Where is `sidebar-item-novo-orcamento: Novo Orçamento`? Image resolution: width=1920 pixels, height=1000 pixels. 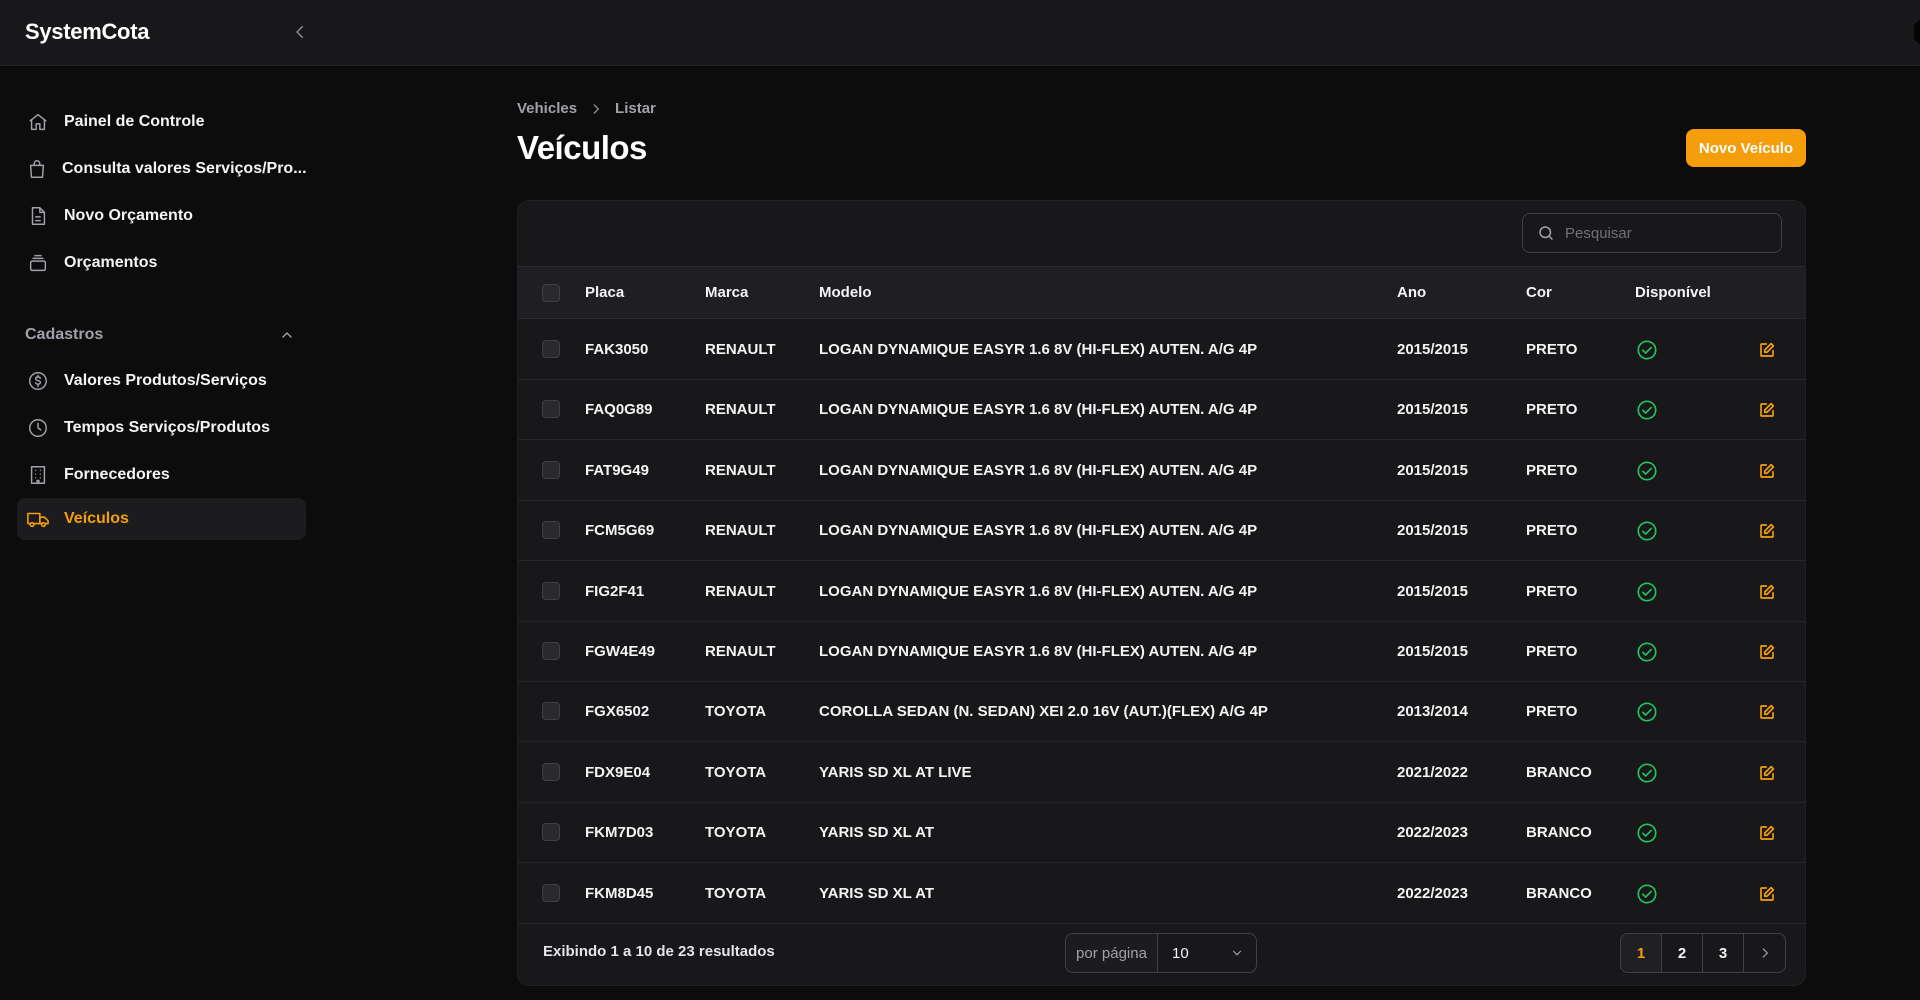 sidebar-item-novo-orcamento: Novo Orçamento is located at coordinates (161, 216).